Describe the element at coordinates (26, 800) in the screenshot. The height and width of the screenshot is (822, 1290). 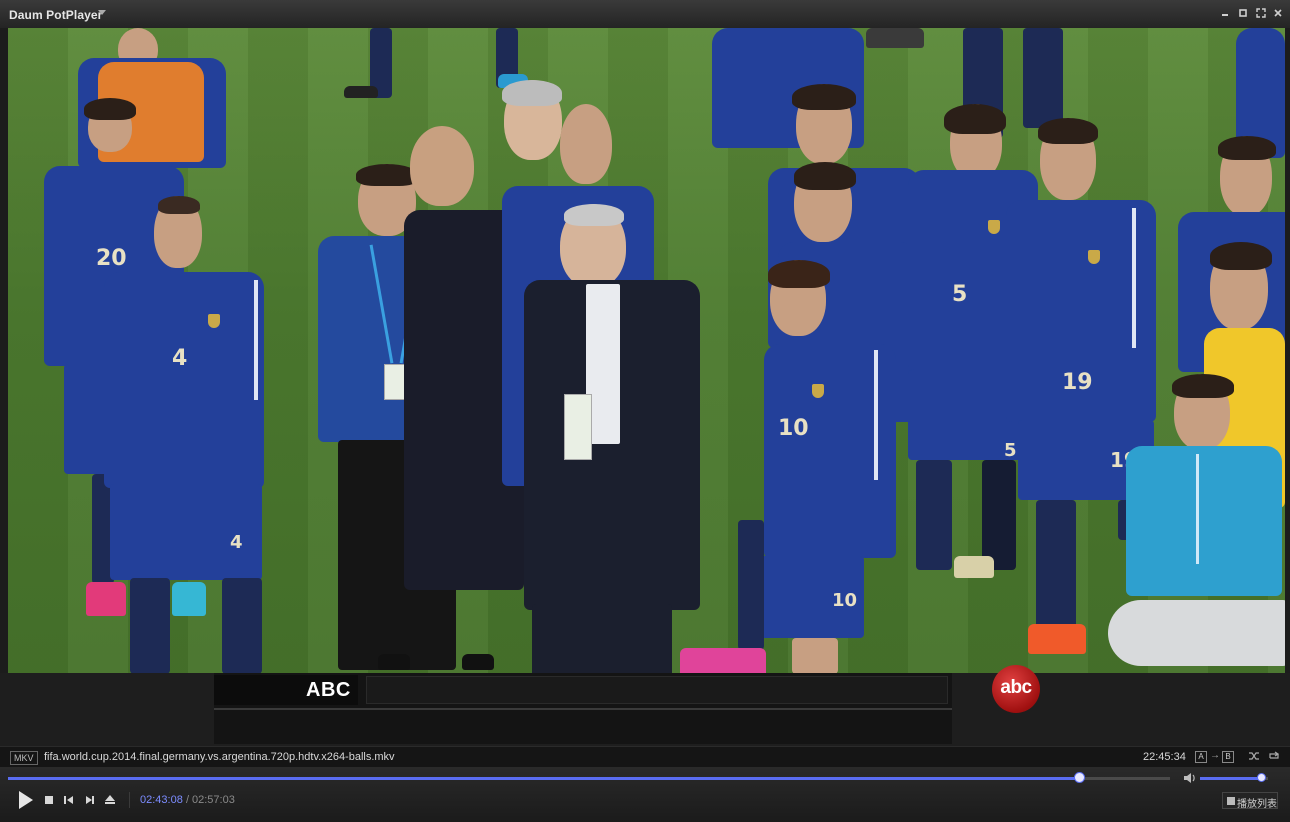
I see `play-icon` at that location.